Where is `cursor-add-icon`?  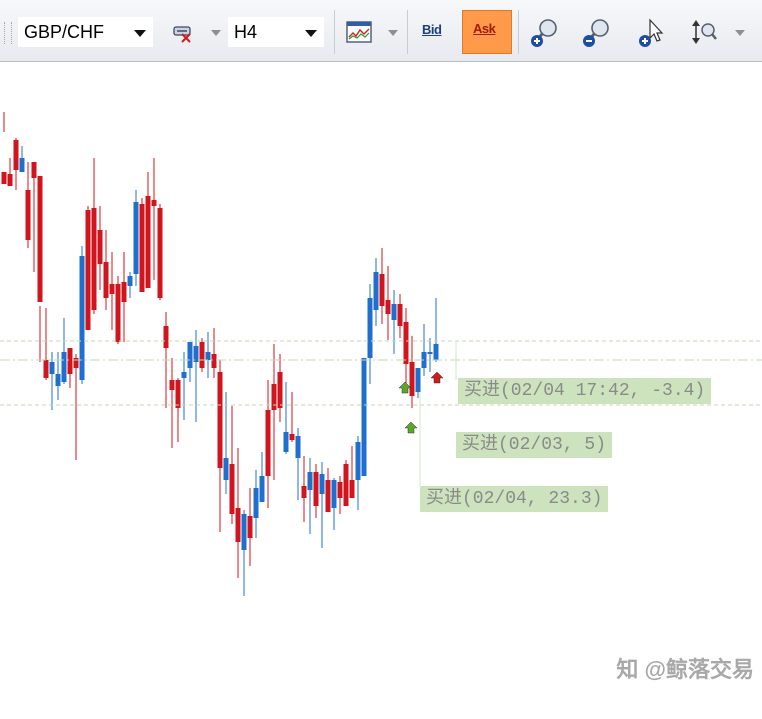 cursor-add-icon is located at coordinates (651, 32).